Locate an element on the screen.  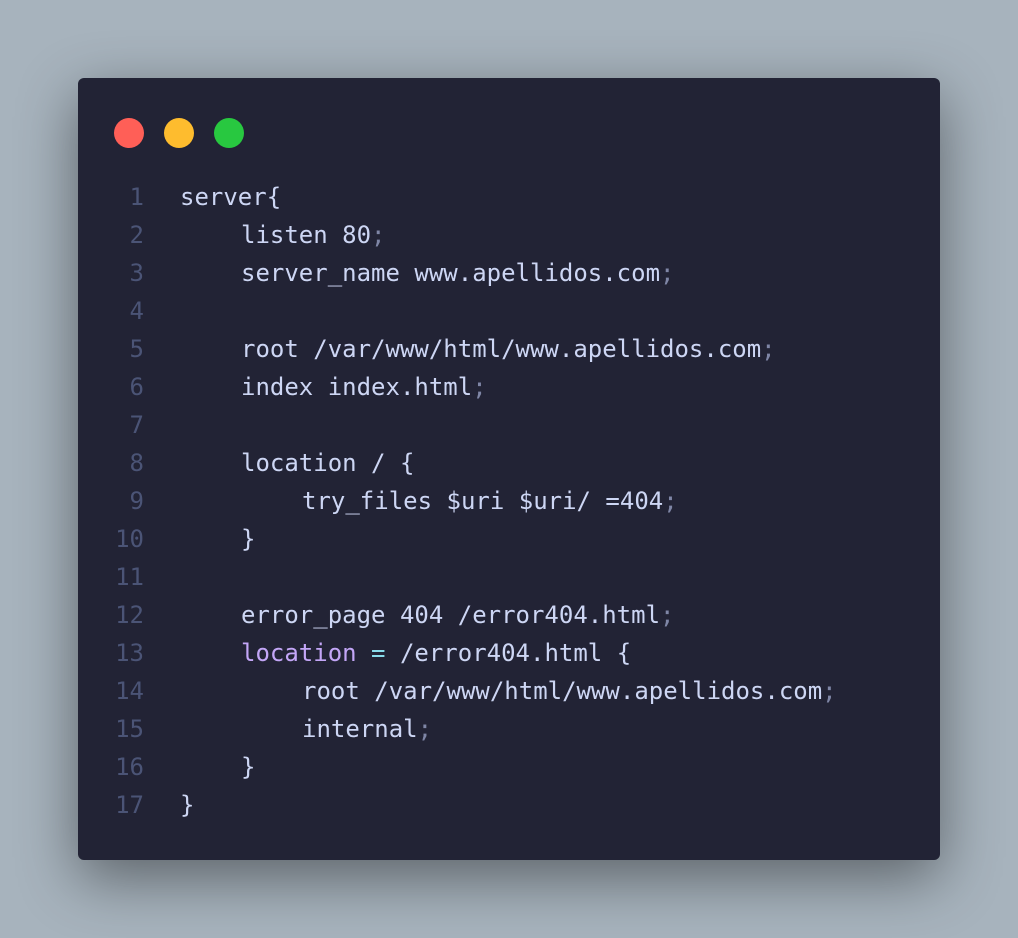
code-token: error_page 404 /error404.html is located at coordinates (451, 615).